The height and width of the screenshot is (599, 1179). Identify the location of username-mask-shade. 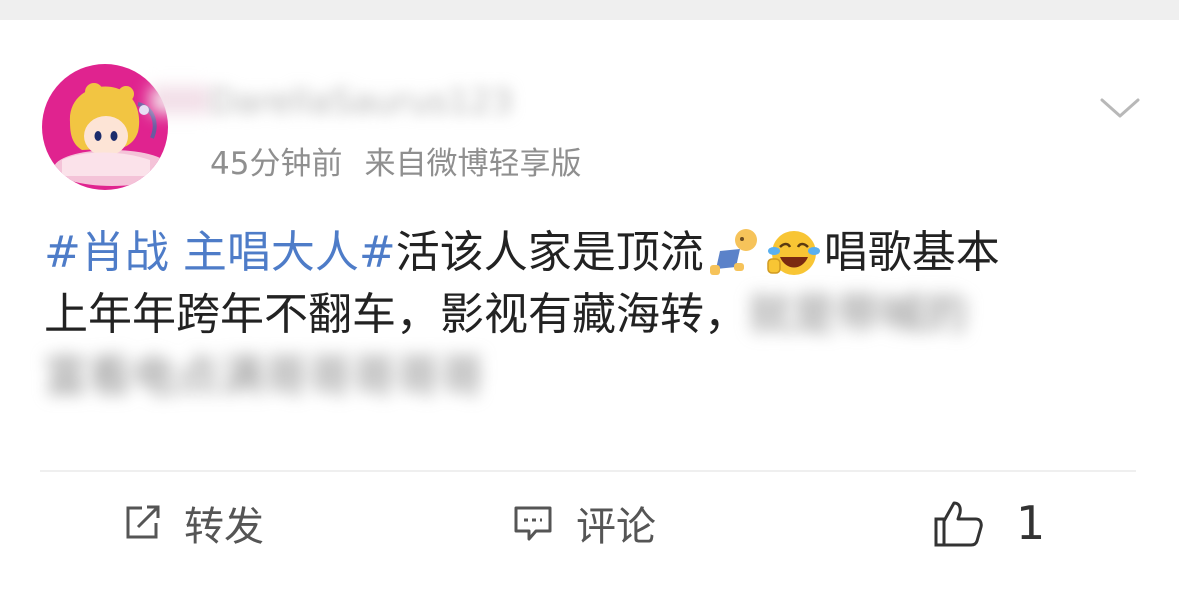
(180, 100).